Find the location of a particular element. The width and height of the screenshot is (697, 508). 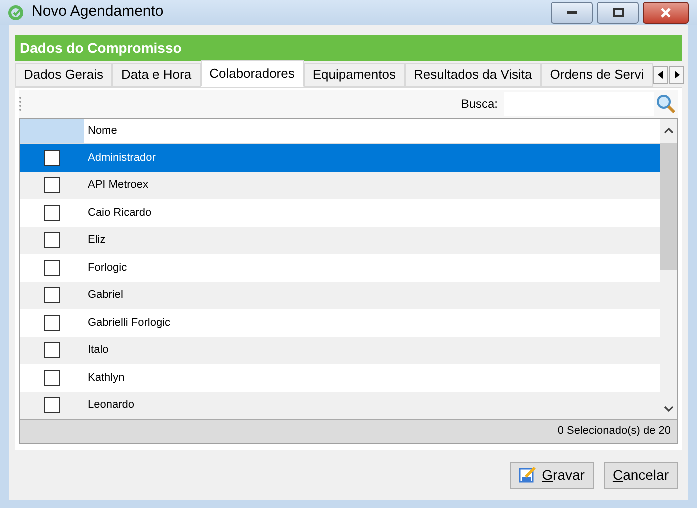

cancel-button: Cancelar is located at coordinates (641, 475).